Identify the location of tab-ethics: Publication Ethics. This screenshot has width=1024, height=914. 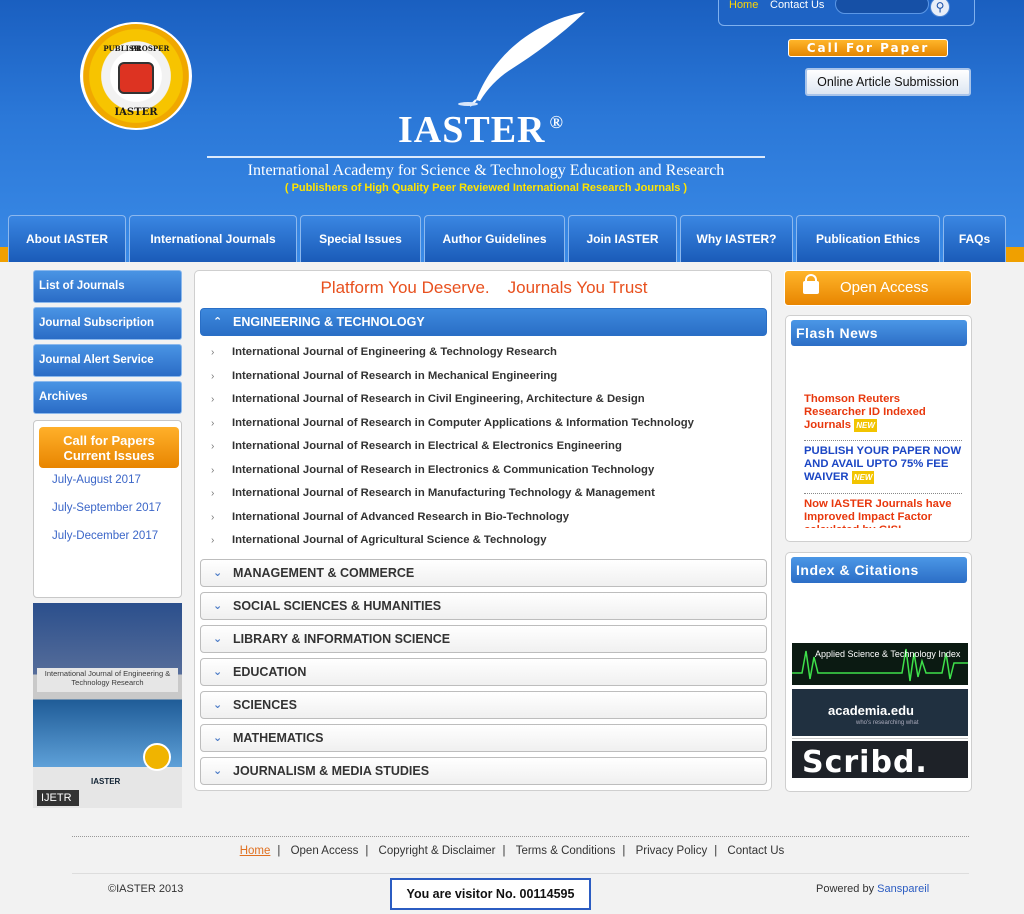
(868, 238).